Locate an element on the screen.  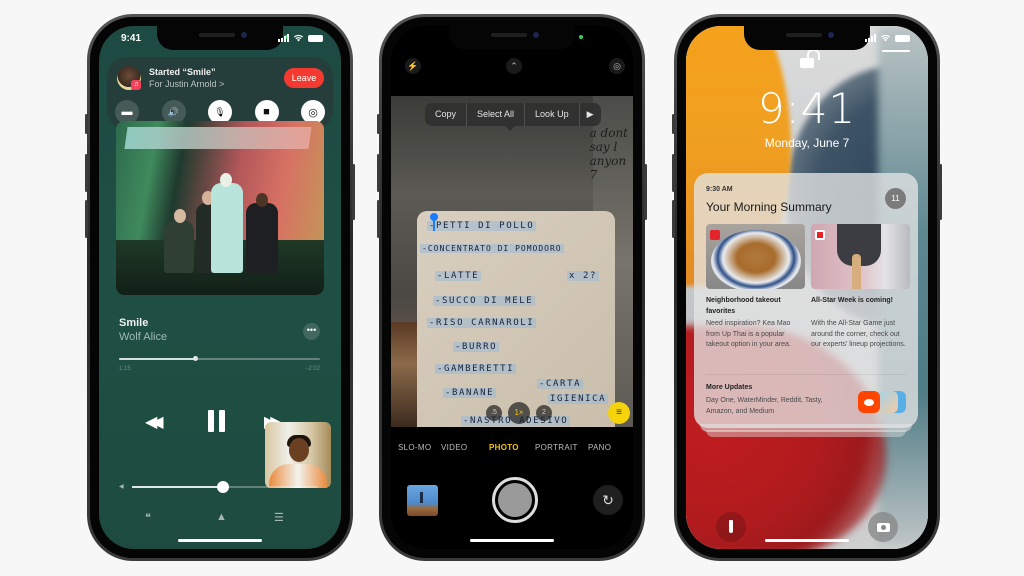
zoom-0.5x-button: .5 is located at coordinates (494, 413).